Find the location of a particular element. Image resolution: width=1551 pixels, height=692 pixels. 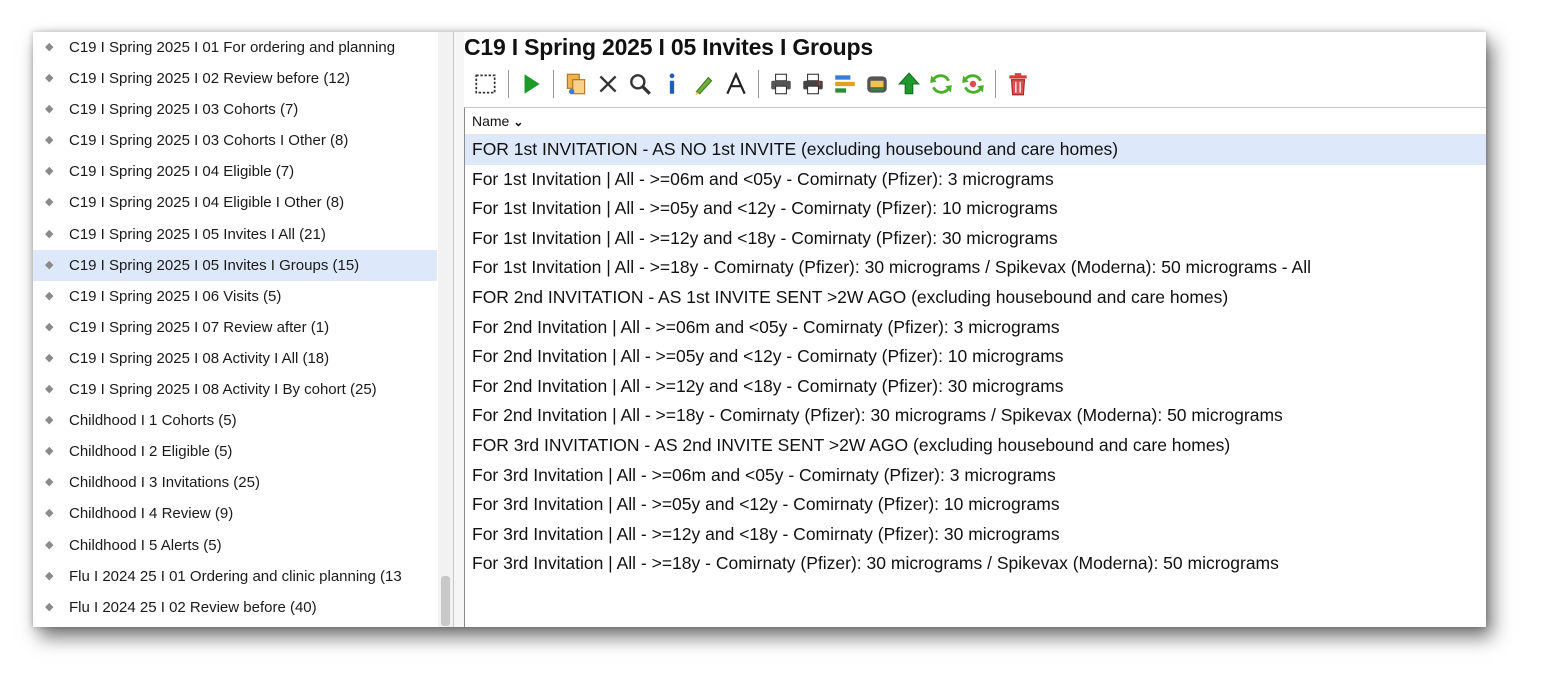

print-alt-button is located at coordinates (813, 84).